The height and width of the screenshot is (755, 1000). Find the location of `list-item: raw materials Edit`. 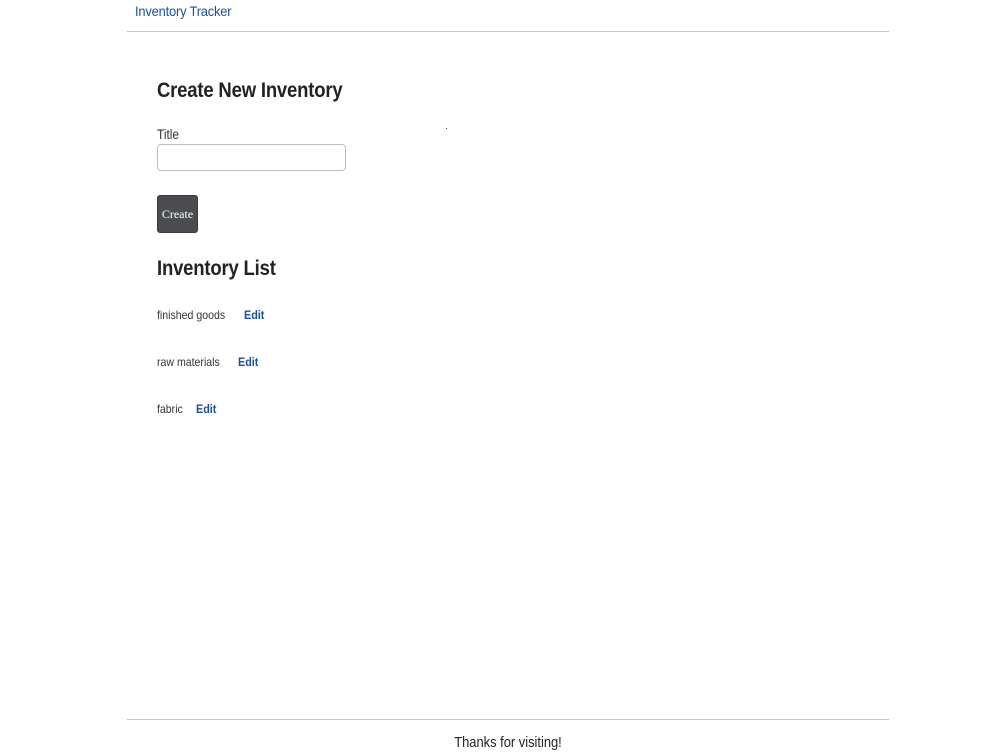

list-item: raw materials Edit is located at coordinates (211, 377).